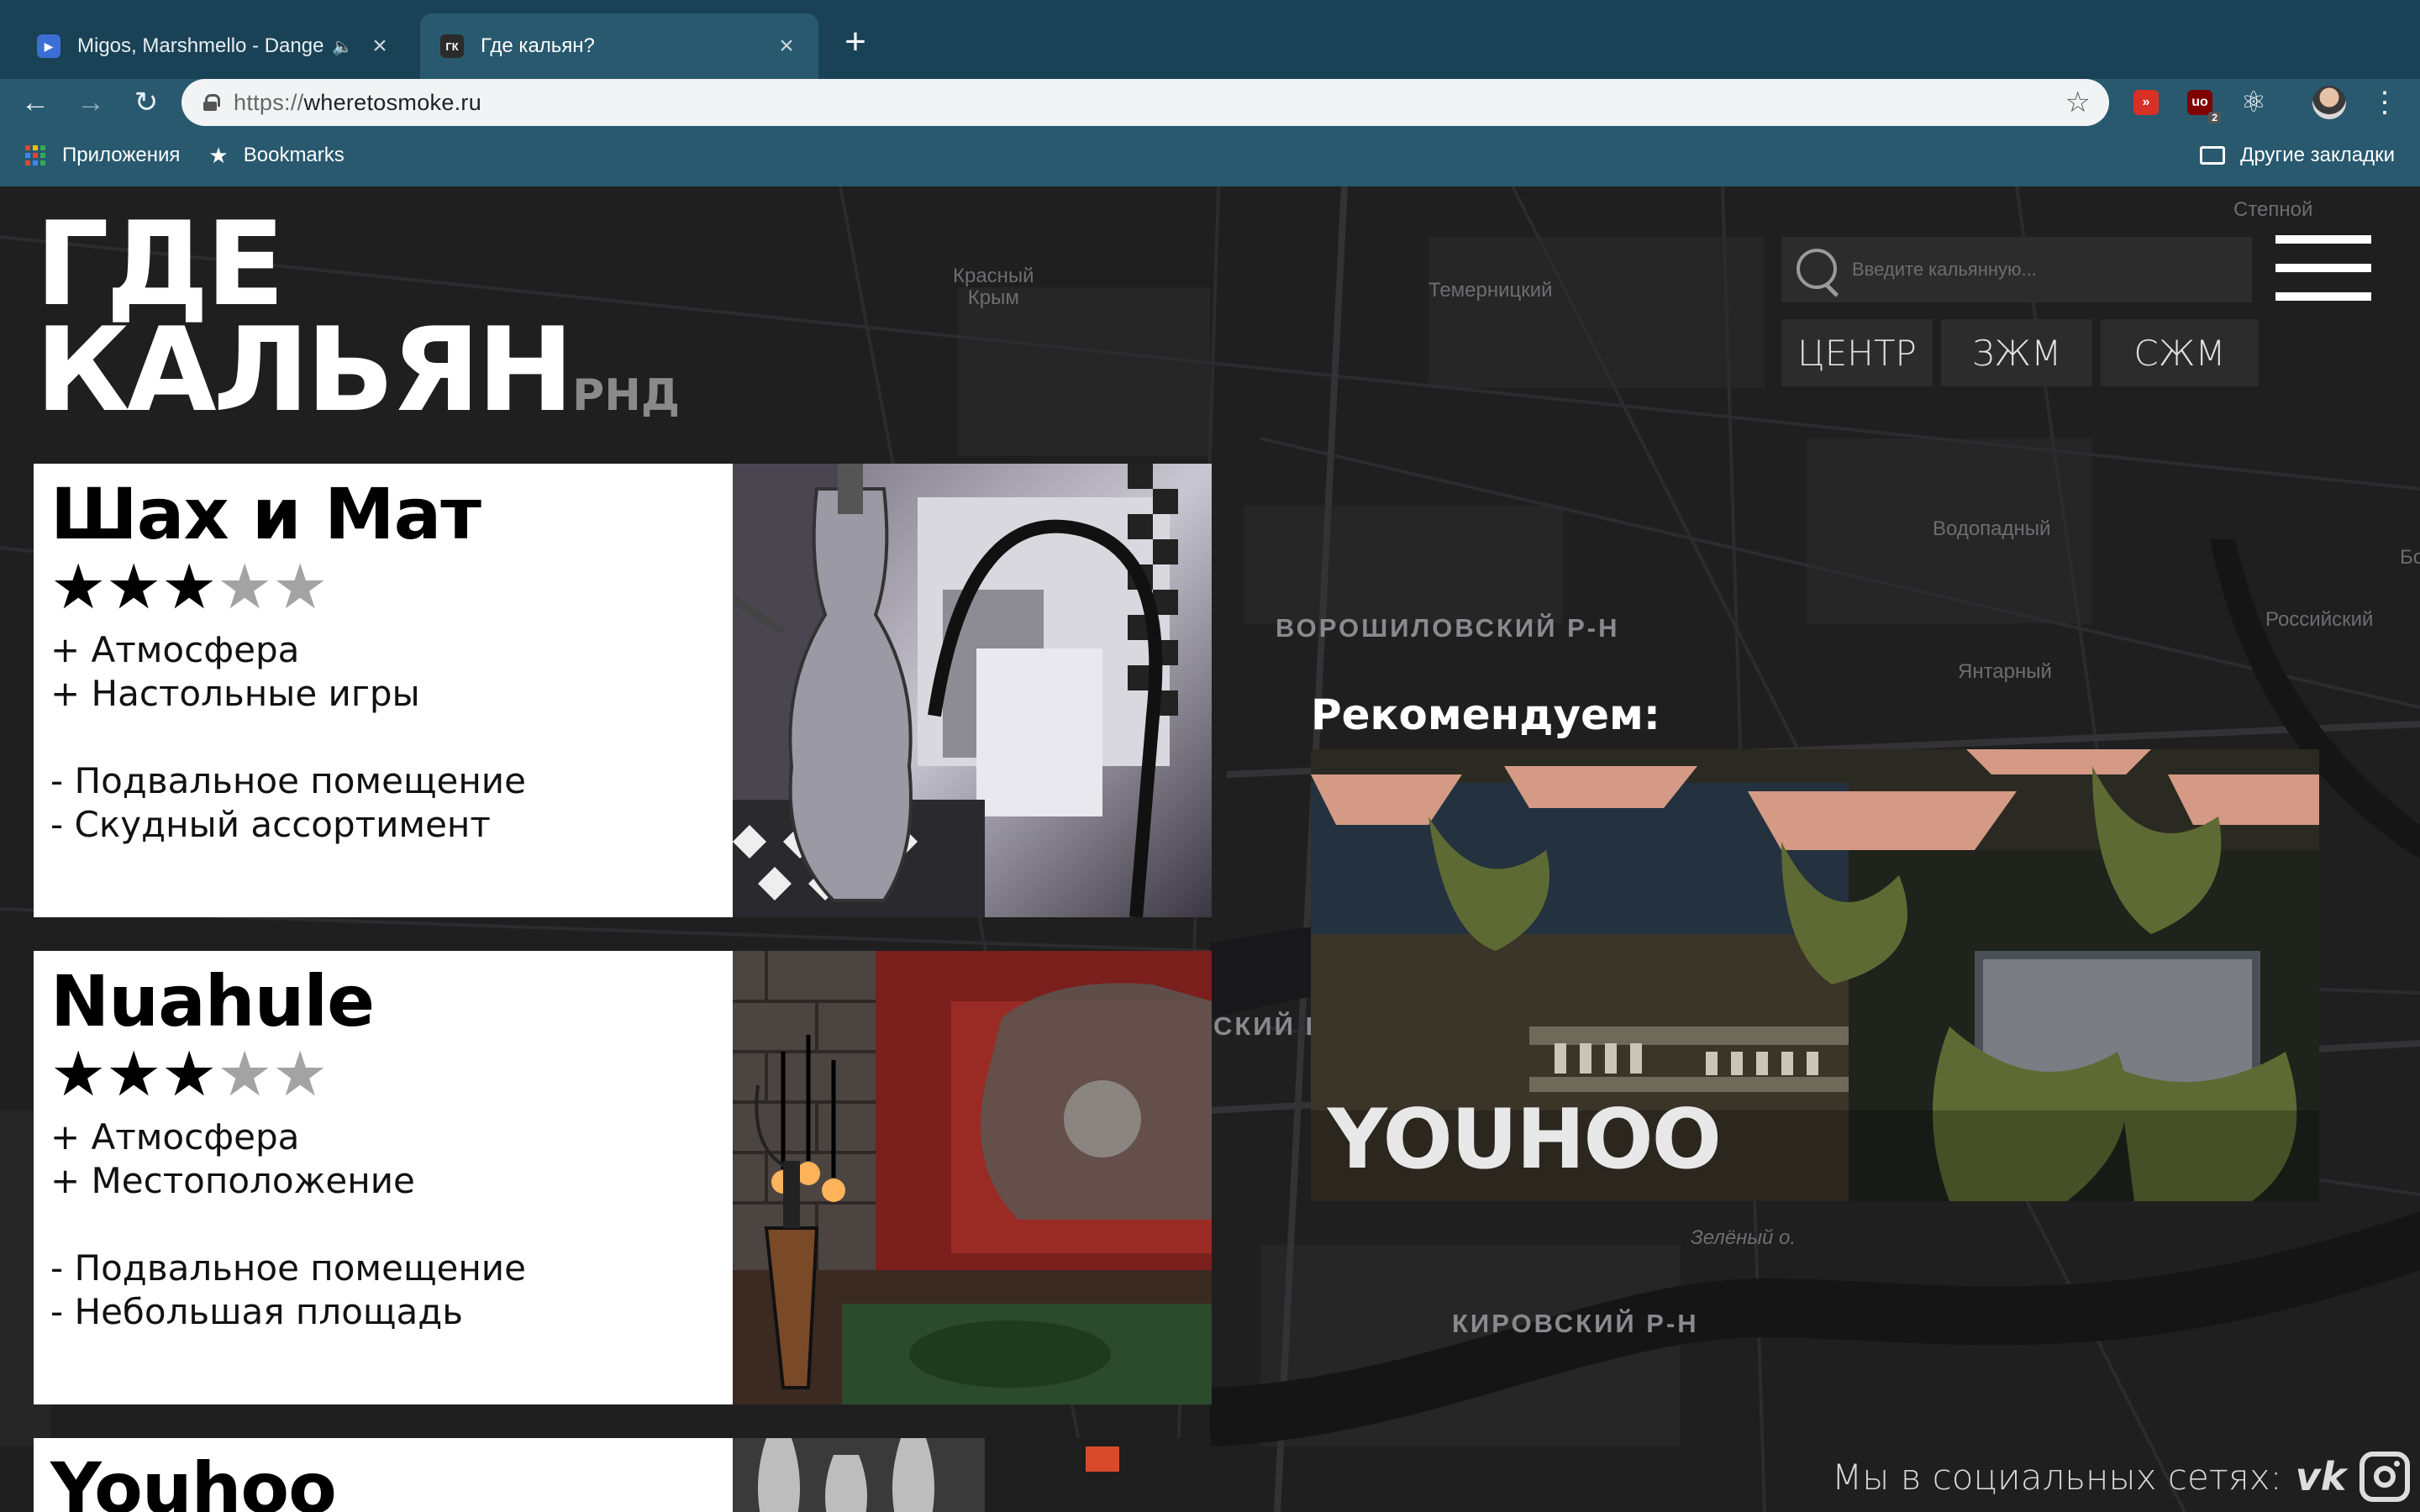 The image size is (2420, 1512). I want to click on forward-arrow-icon: →, so click(90, 102).